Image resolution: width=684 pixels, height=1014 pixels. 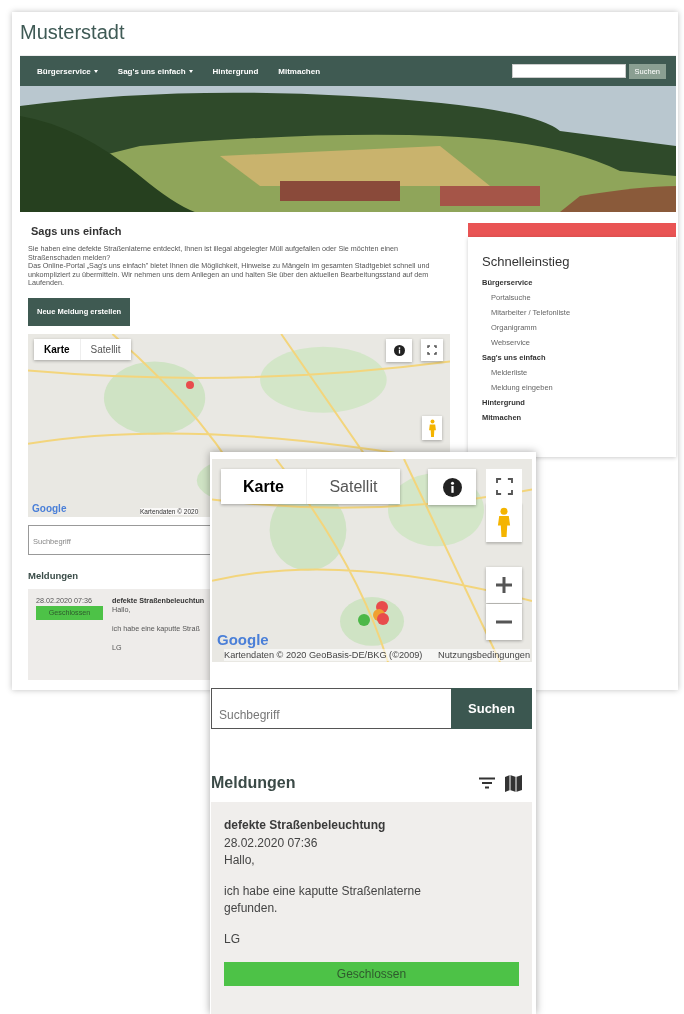 What do you see at coordinates (72, 32) in the screenshot?
I see `site-title: Musterstadt` at bounding box center [72, 32].